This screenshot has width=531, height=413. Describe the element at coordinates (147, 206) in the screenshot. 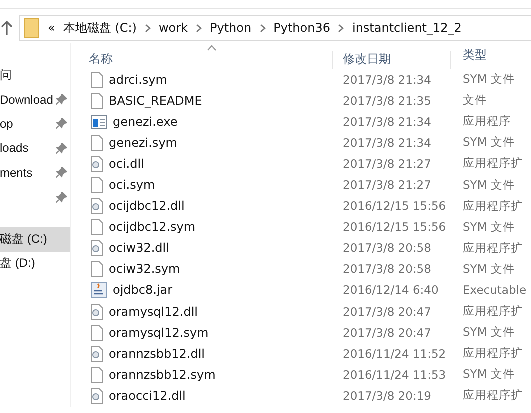

I see `file-name: ocijdbc12.dll` at that location.